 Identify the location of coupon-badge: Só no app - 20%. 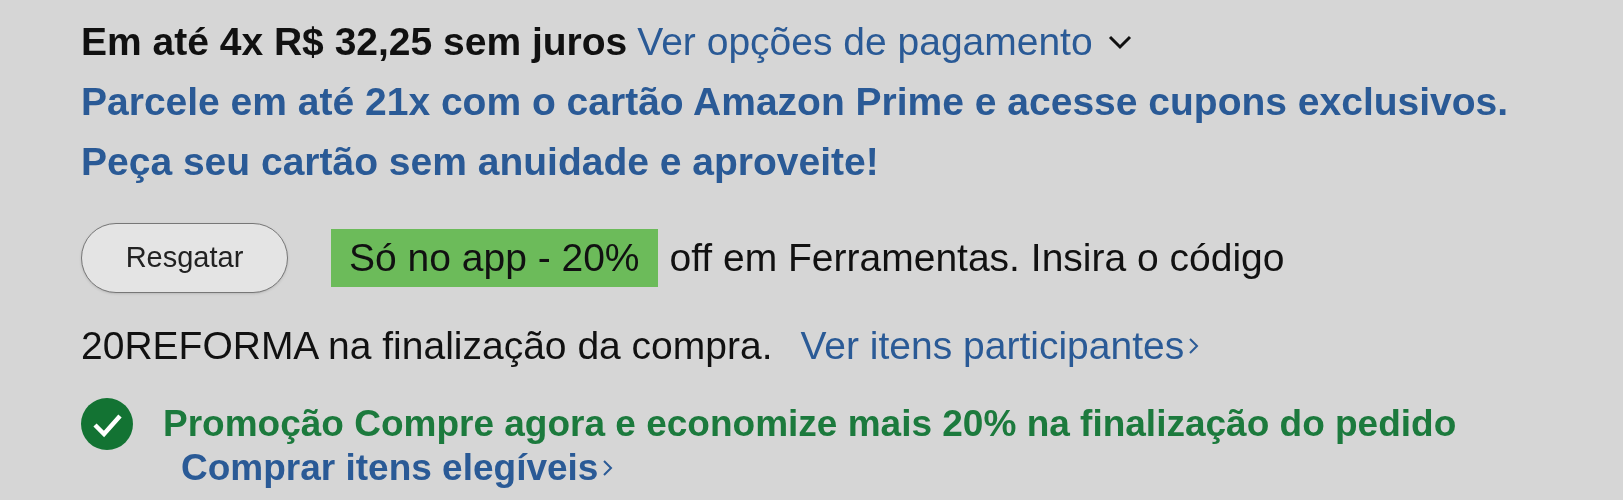
(494, 258).